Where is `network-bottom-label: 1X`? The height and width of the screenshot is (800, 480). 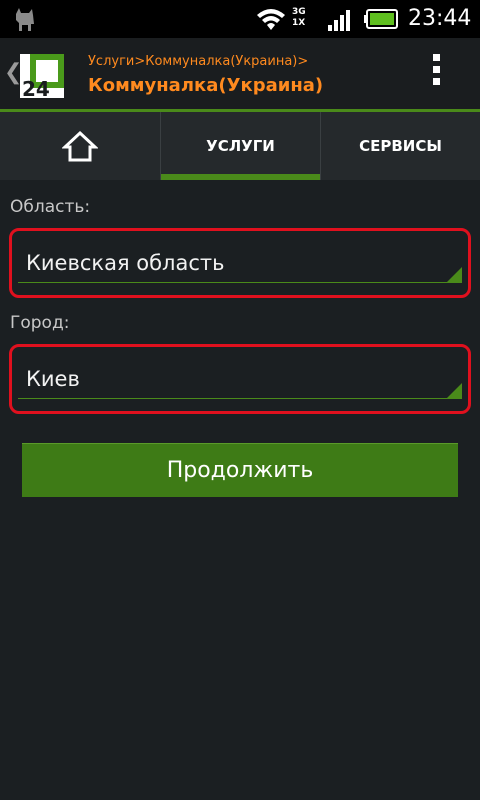 network-bottom-label: 1X is located at coordinates (299, 23).